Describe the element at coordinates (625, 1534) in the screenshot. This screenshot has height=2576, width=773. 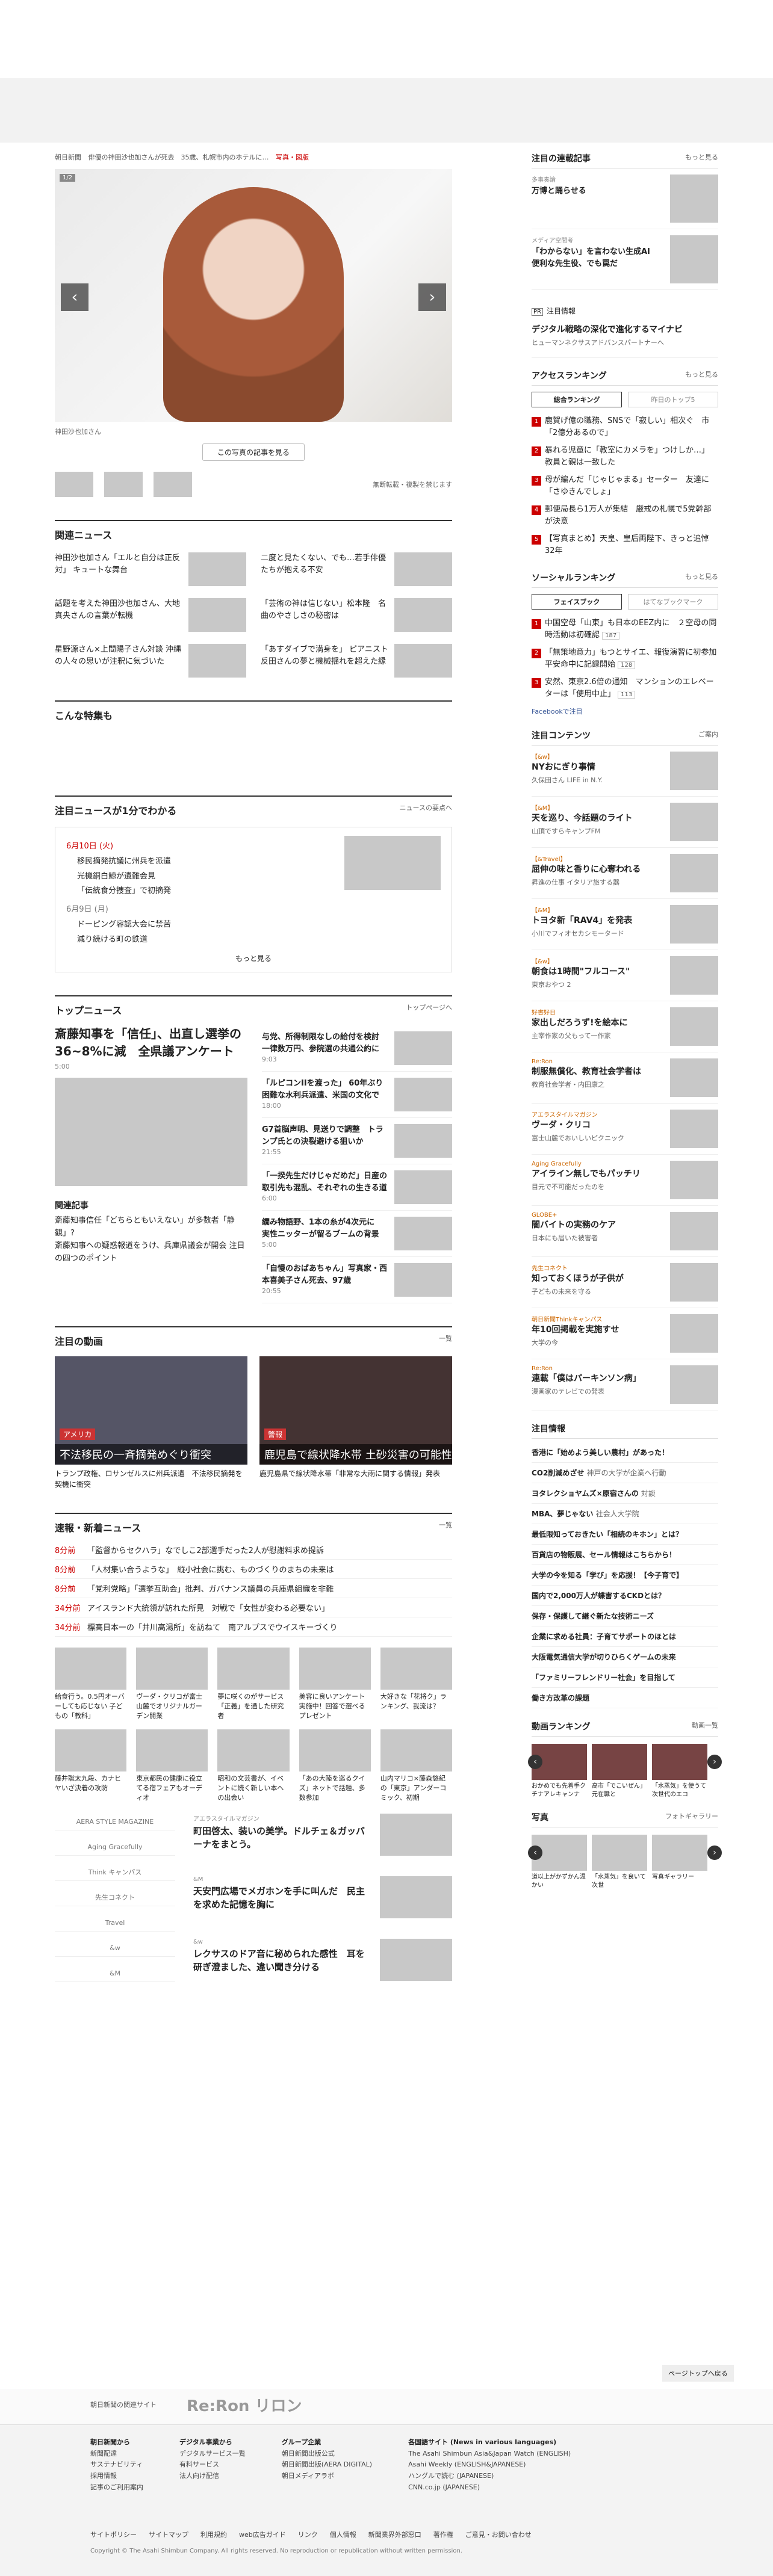
I see `pr-item: 最低限知っておきたい「相続のキホン」とは？` at that location.